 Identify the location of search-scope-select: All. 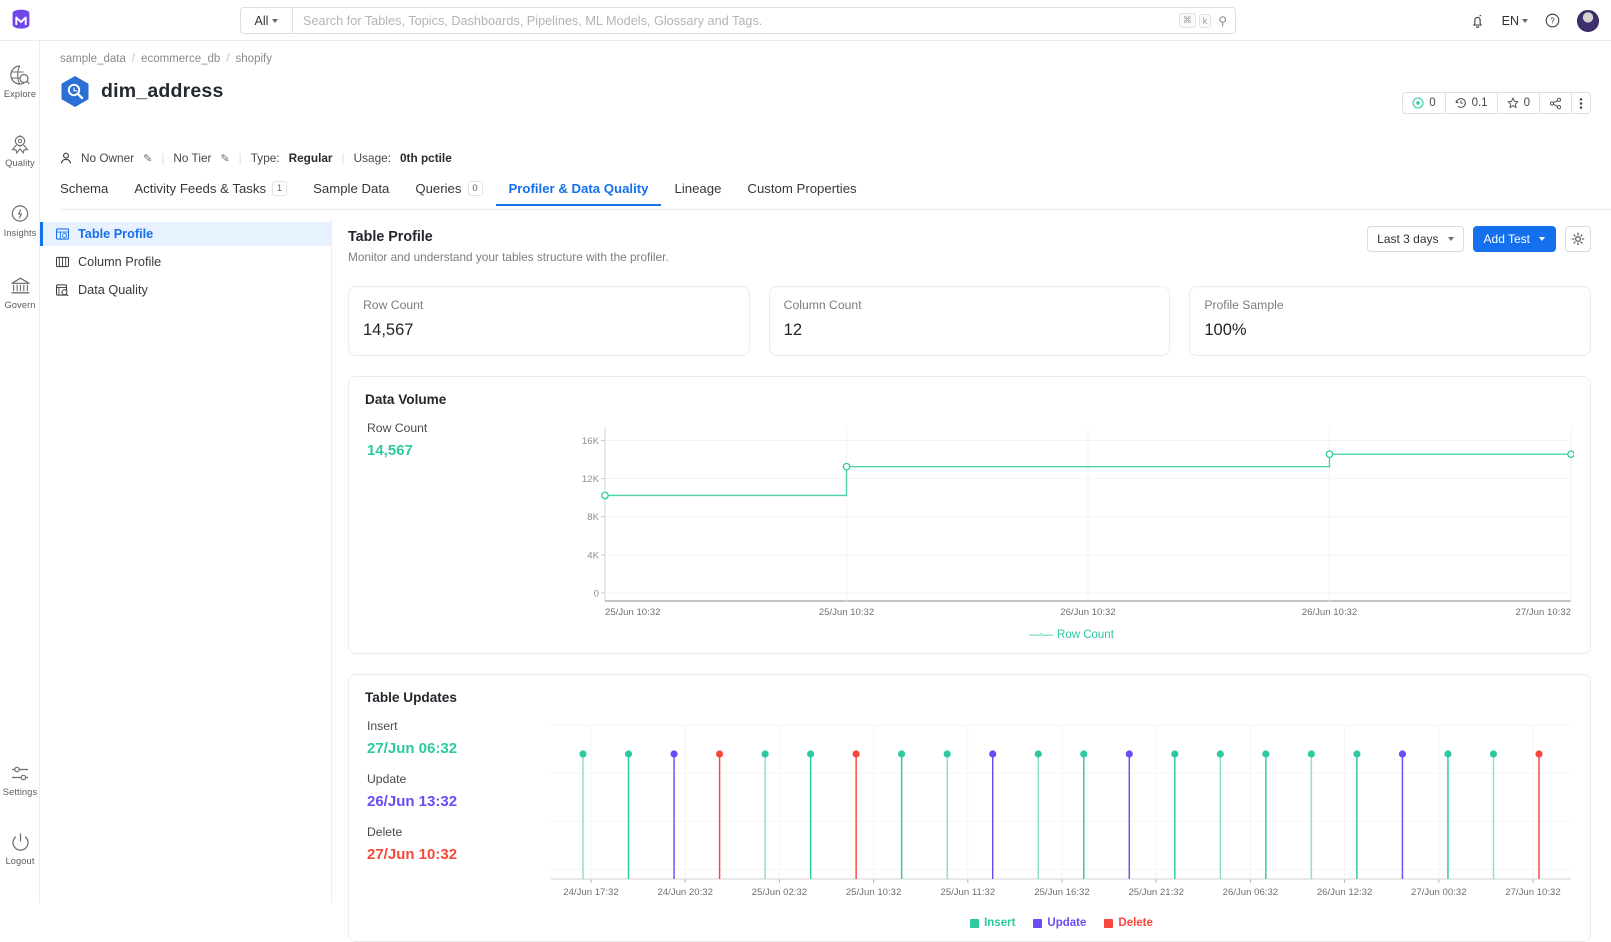
(266, 20).